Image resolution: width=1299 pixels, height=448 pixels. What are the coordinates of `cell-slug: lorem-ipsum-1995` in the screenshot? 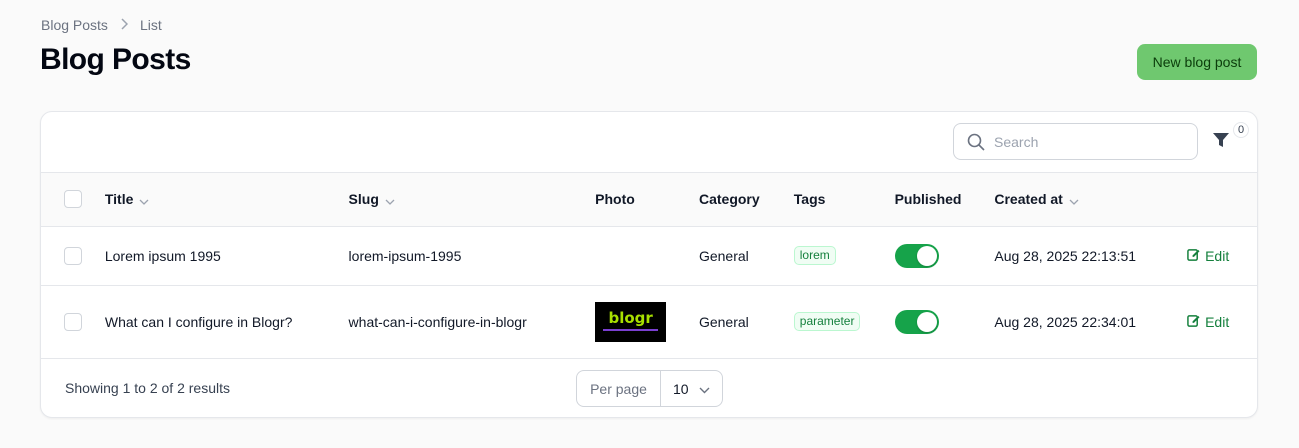 It's located at (405, 255).